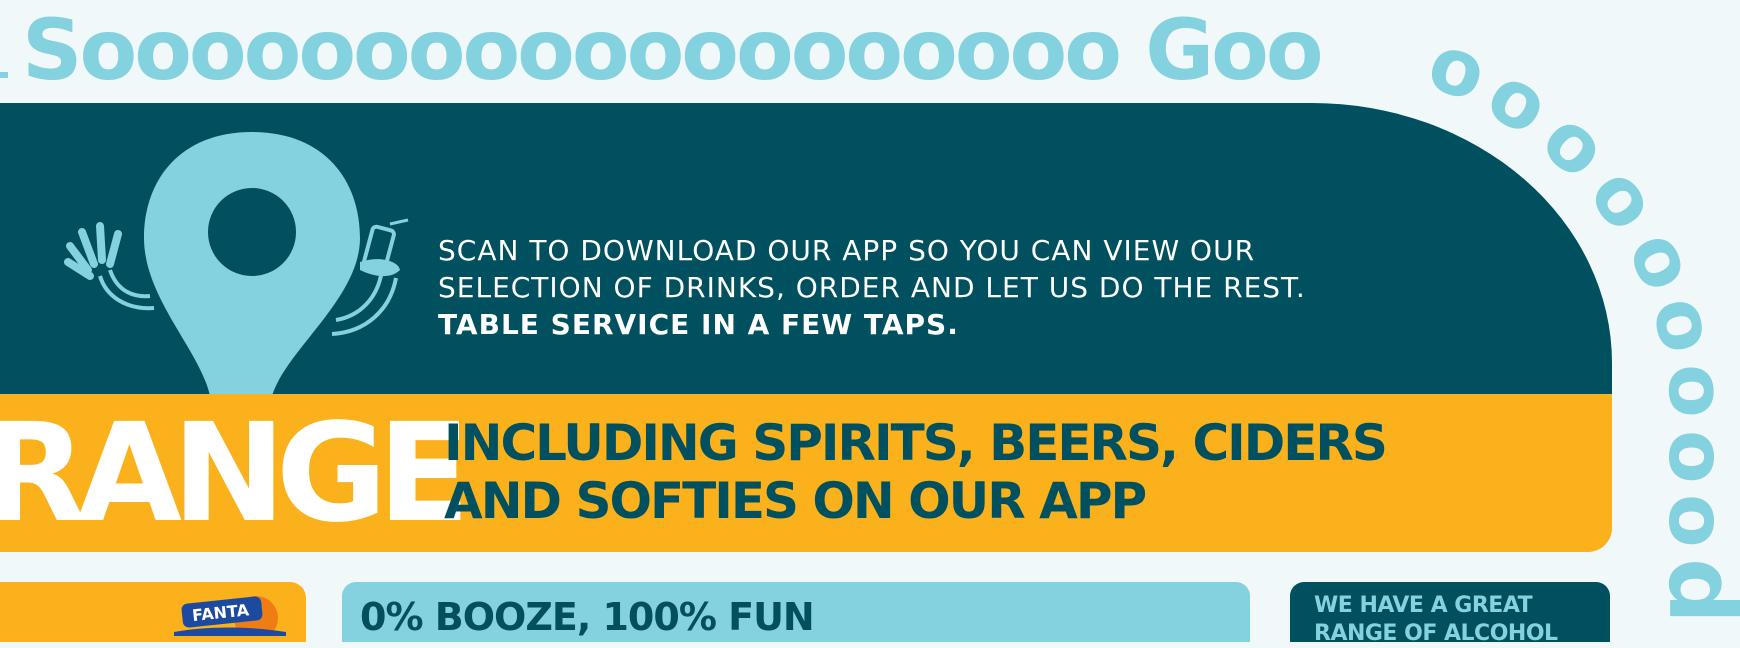 The width and height of the screenshot is (1740, 648). Describe the element at coordinates (1423, 605) in the screenshot. I see `alcohol-range-line-1: WE HAVE A GREAT` at that location.